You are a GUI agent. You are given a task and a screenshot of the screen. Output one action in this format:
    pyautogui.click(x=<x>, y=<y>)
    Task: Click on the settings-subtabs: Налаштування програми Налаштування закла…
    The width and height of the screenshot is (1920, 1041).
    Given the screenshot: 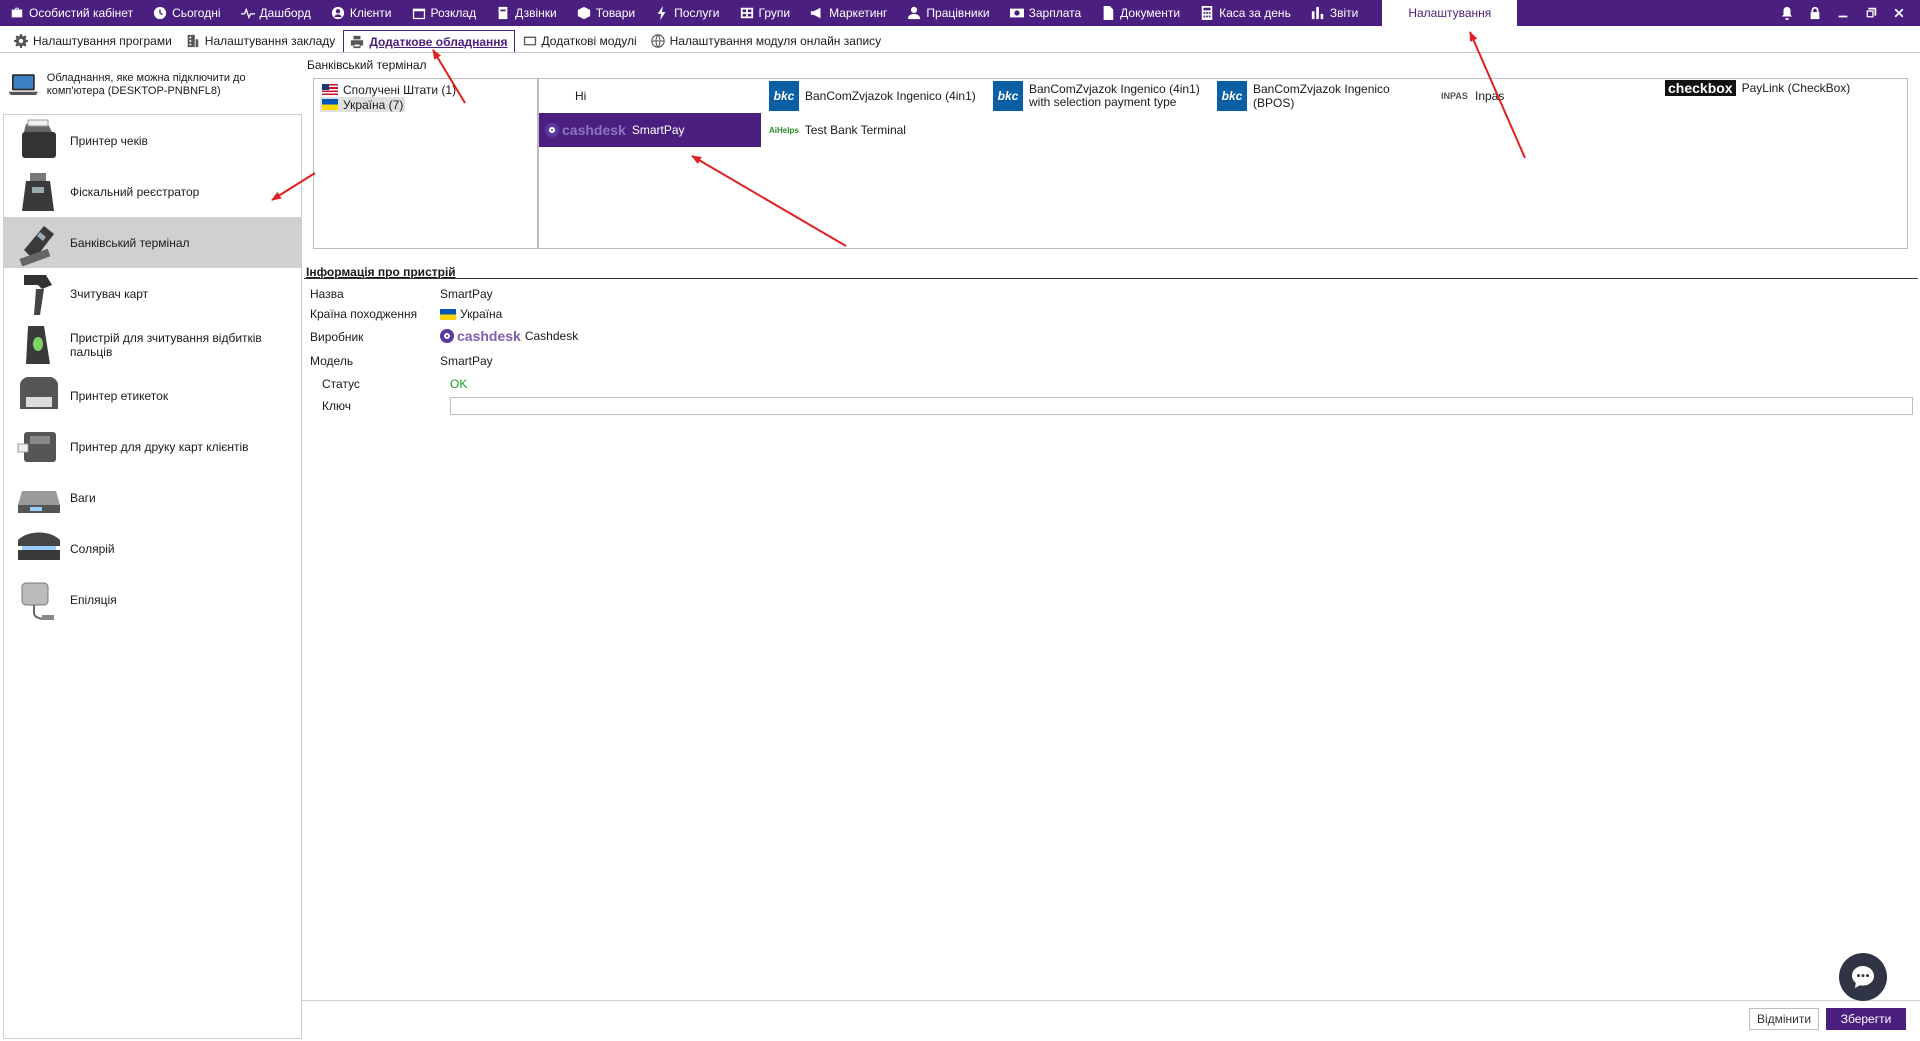 What is the action you would take?
    pyautogui.click(x=443, y=41)
    